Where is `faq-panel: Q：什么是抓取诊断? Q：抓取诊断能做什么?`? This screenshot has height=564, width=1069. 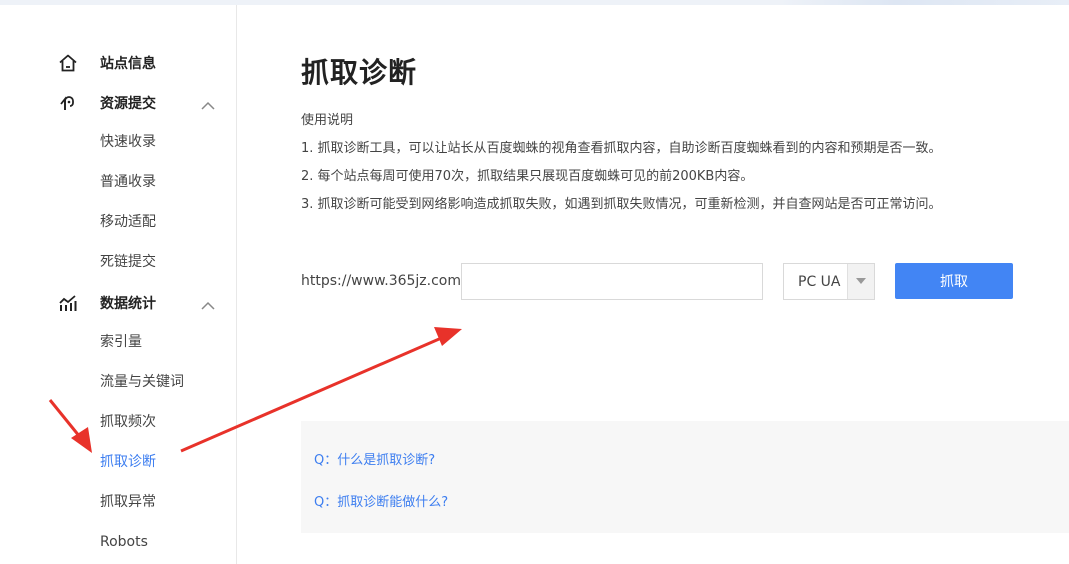
faq-panel: Q：什么是抓取诊断? Q：抓取诊断能做什么? is located at coordinates (685, 477).